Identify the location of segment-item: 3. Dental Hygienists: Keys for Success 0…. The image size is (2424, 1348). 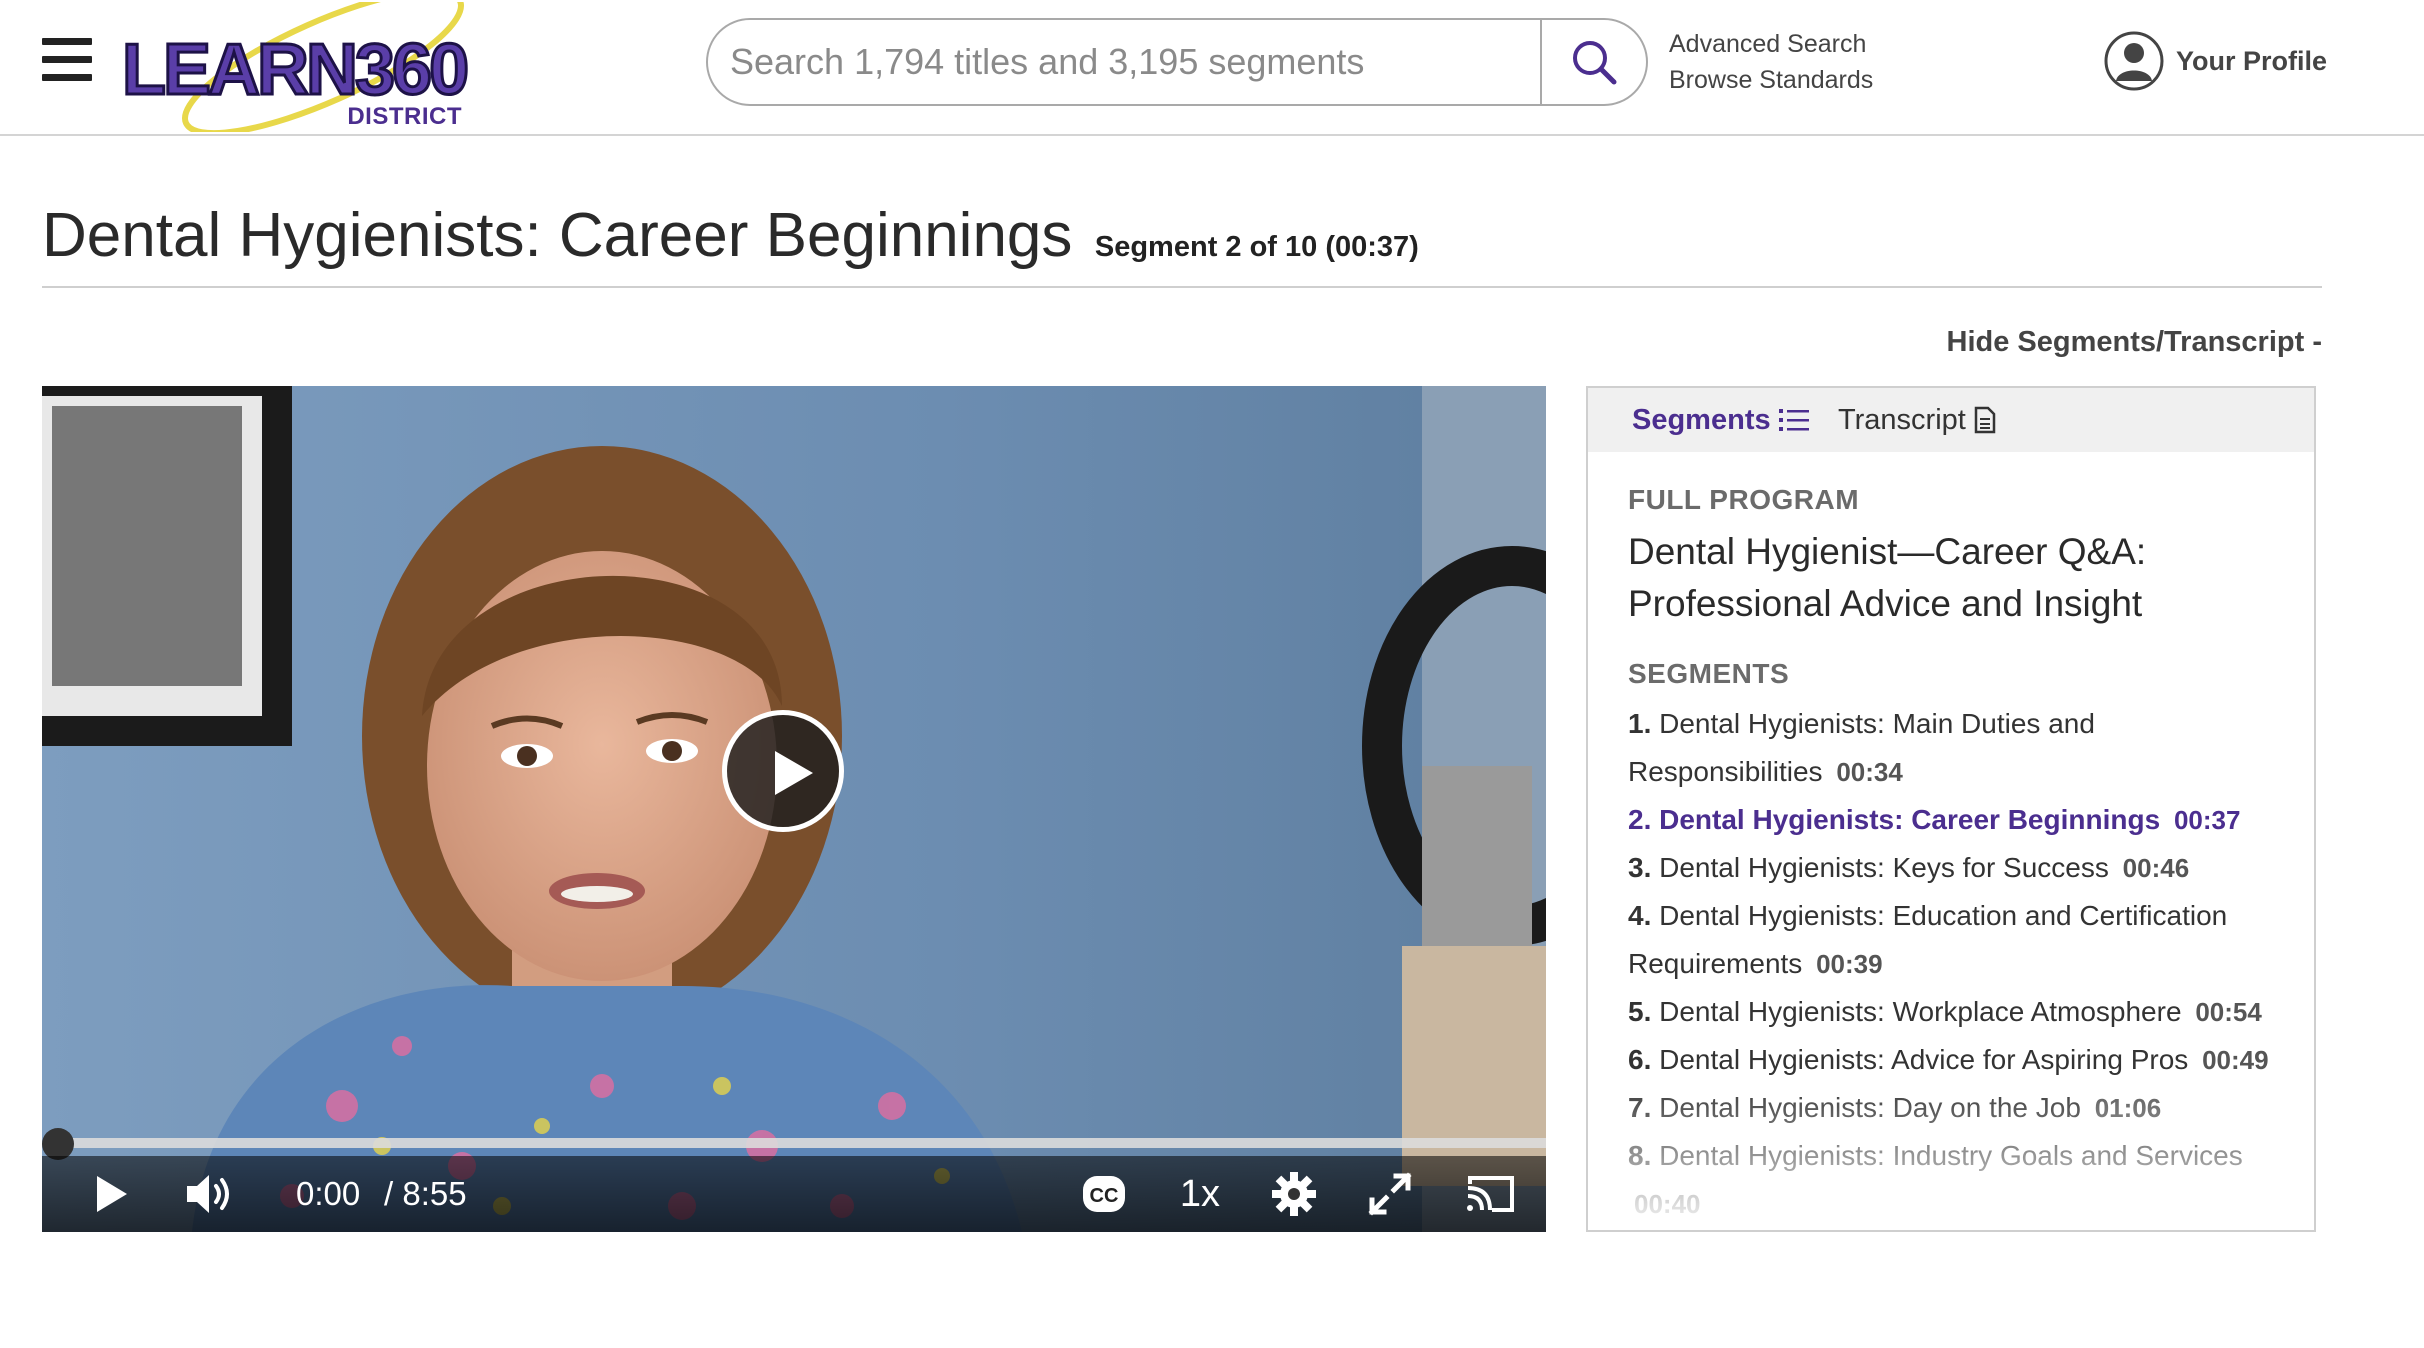
(1958, 868).